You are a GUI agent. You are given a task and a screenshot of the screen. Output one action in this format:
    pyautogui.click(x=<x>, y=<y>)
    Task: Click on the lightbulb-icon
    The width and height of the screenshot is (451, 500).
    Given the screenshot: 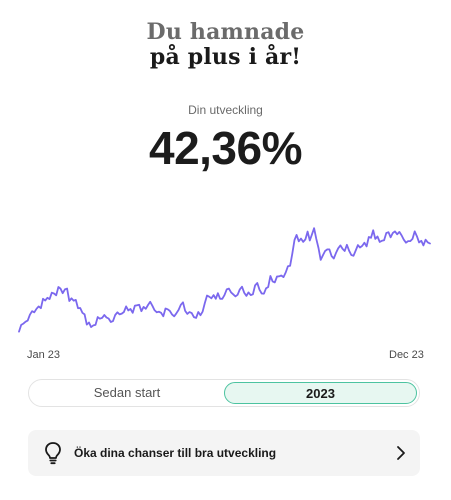 What is the action you would take?
    pyautogui.click(x=53, y=453)
    